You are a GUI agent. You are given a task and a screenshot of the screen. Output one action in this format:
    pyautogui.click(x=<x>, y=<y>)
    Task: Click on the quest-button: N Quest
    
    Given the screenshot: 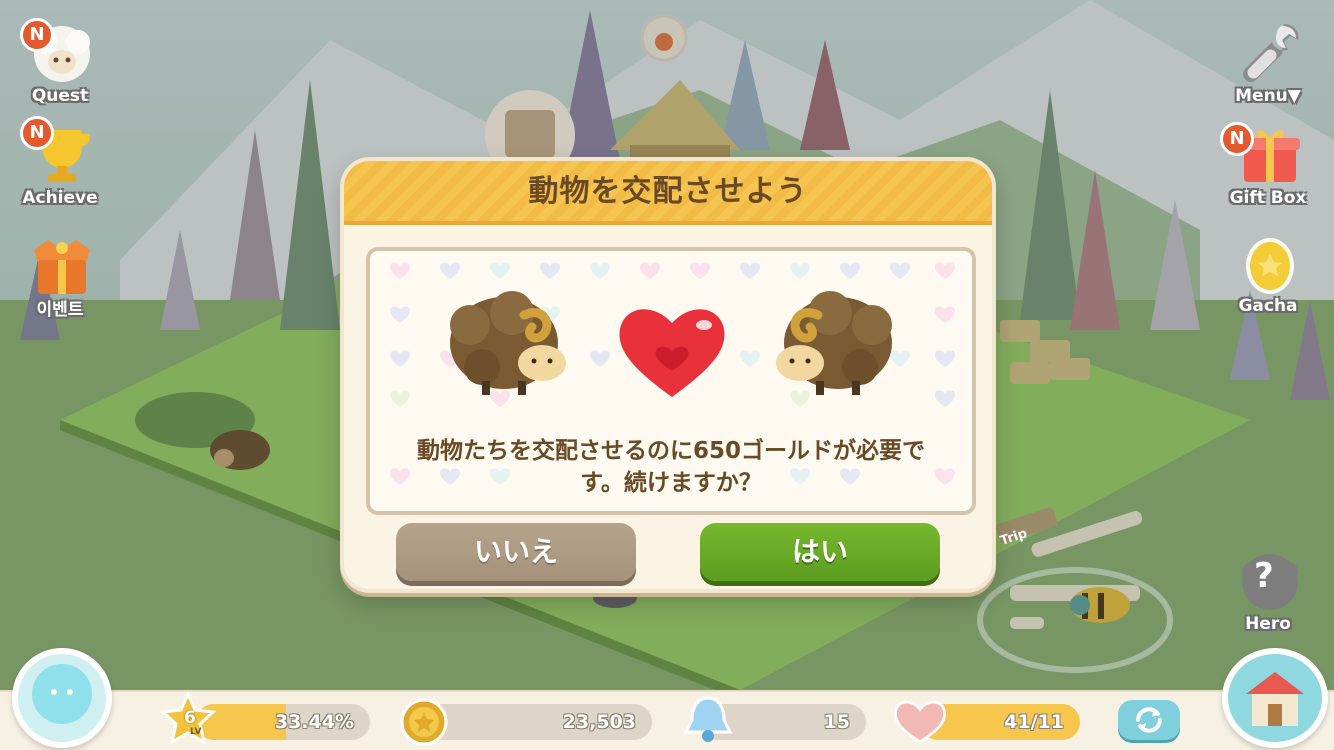 What is the action you would take?
    pyautogui.click(x=60, y=60)
    